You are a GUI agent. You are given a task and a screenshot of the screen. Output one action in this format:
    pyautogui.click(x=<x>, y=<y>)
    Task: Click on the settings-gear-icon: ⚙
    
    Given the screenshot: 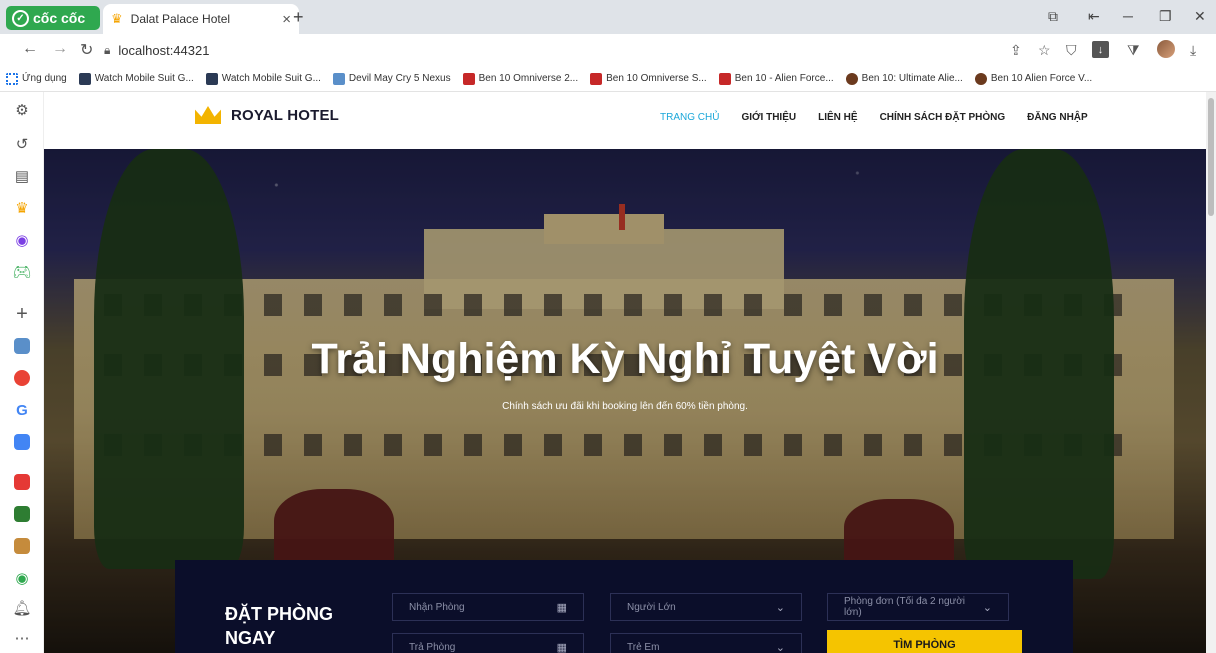 What is the action you would take?
    pyautogui.click(x=22, y=110)
    